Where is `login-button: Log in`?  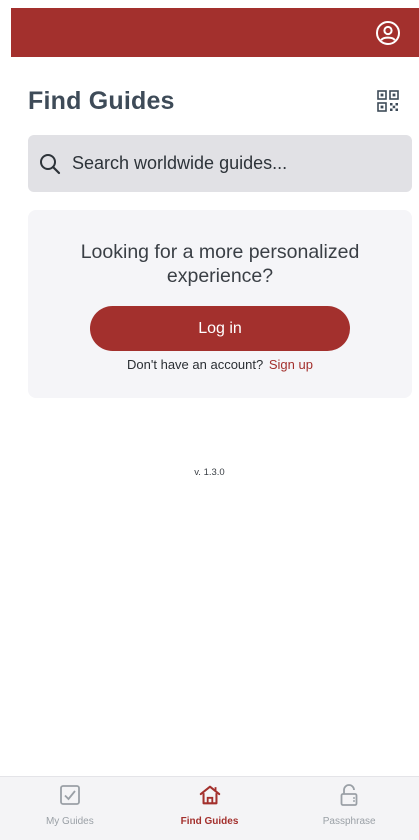 login-button: Log in is located at coordinates (220, 328).